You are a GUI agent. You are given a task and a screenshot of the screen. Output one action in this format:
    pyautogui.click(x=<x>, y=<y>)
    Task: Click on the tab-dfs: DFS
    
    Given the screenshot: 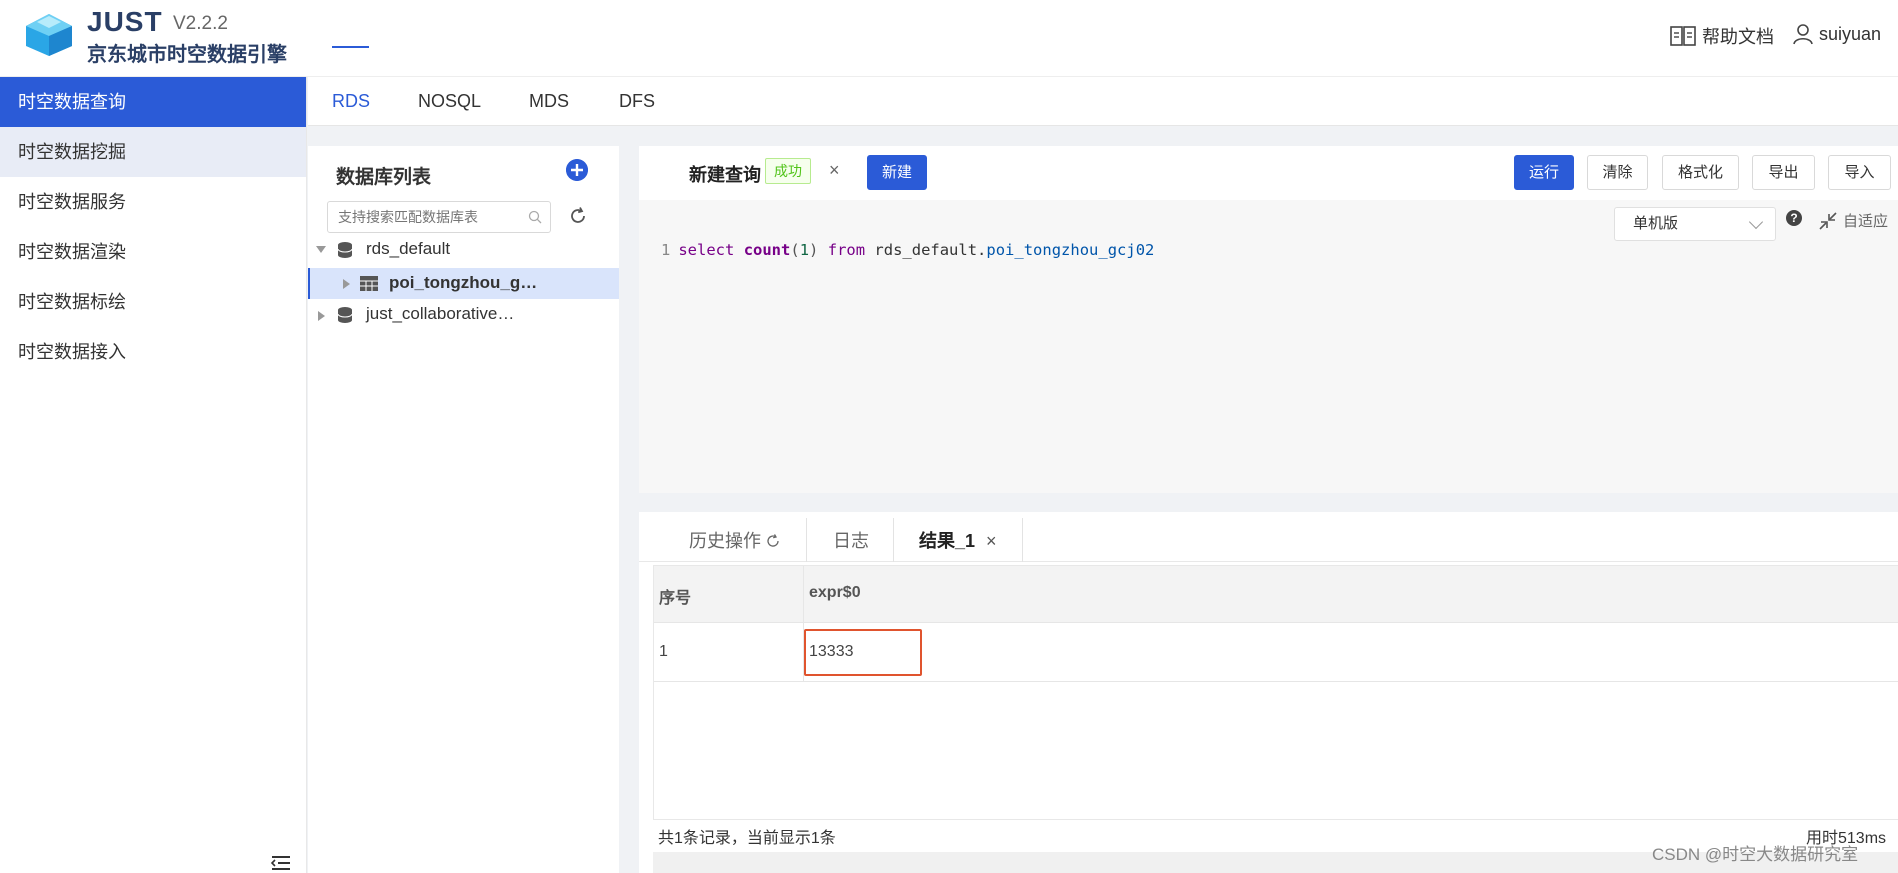 What is the action you would take?
    pyautogui.click(x=637, y=101)
    